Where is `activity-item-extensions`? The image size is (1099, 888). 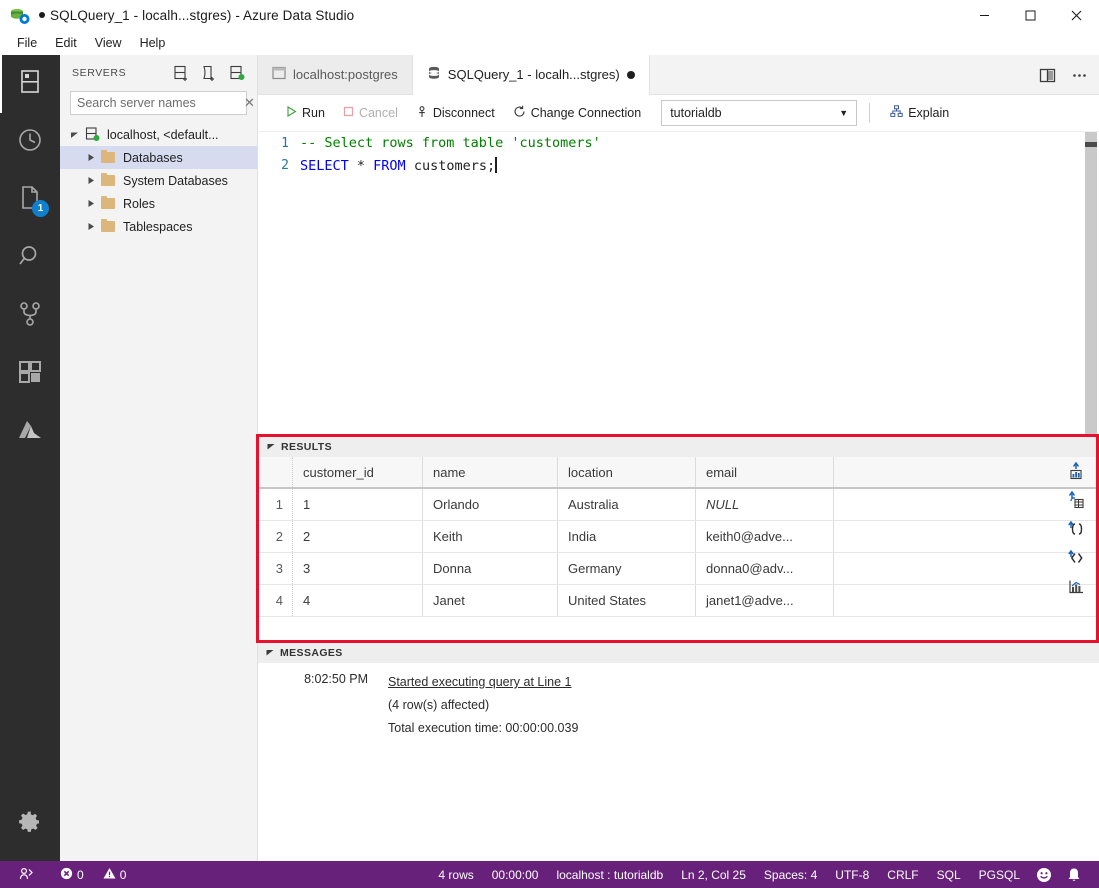 activity-item-extensions is located at coordinates (30, 374).